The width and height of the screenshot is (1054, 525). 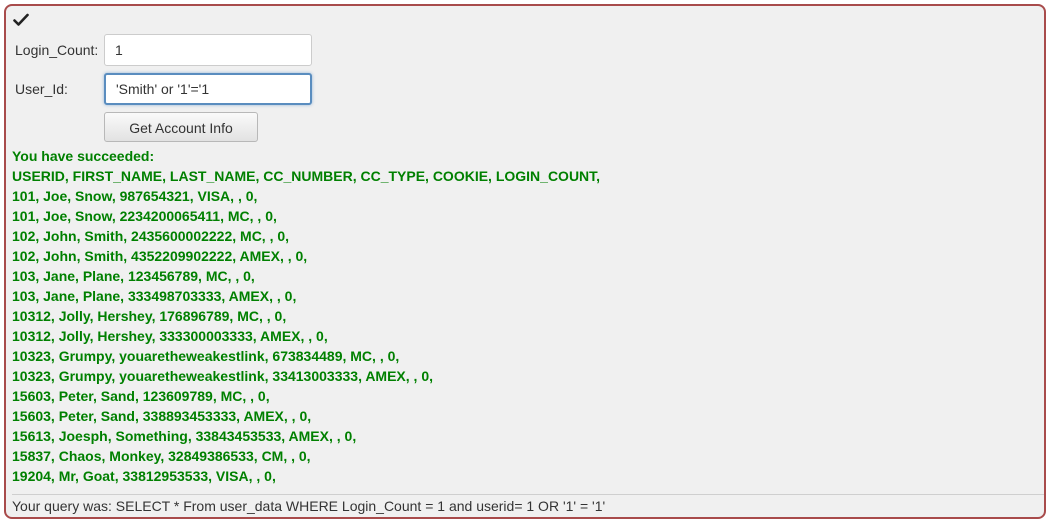 What do you see at coordinates (181, 127) in the screenshot?
I see `get-account-info-button: Get Account Info` at bounding box center [181, 127].